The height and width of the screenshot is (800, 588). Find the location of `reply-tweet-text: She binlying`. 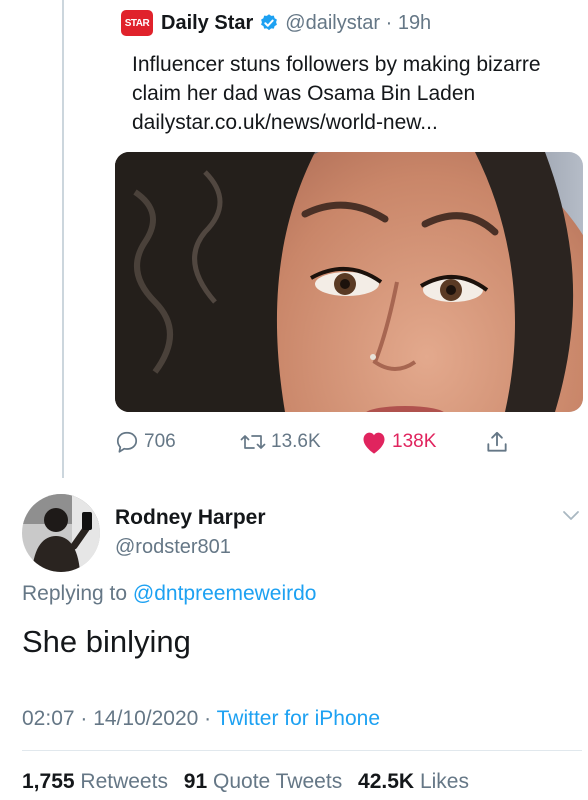

reply-tweet-text: She binlying is located at coordinates (106, 641).